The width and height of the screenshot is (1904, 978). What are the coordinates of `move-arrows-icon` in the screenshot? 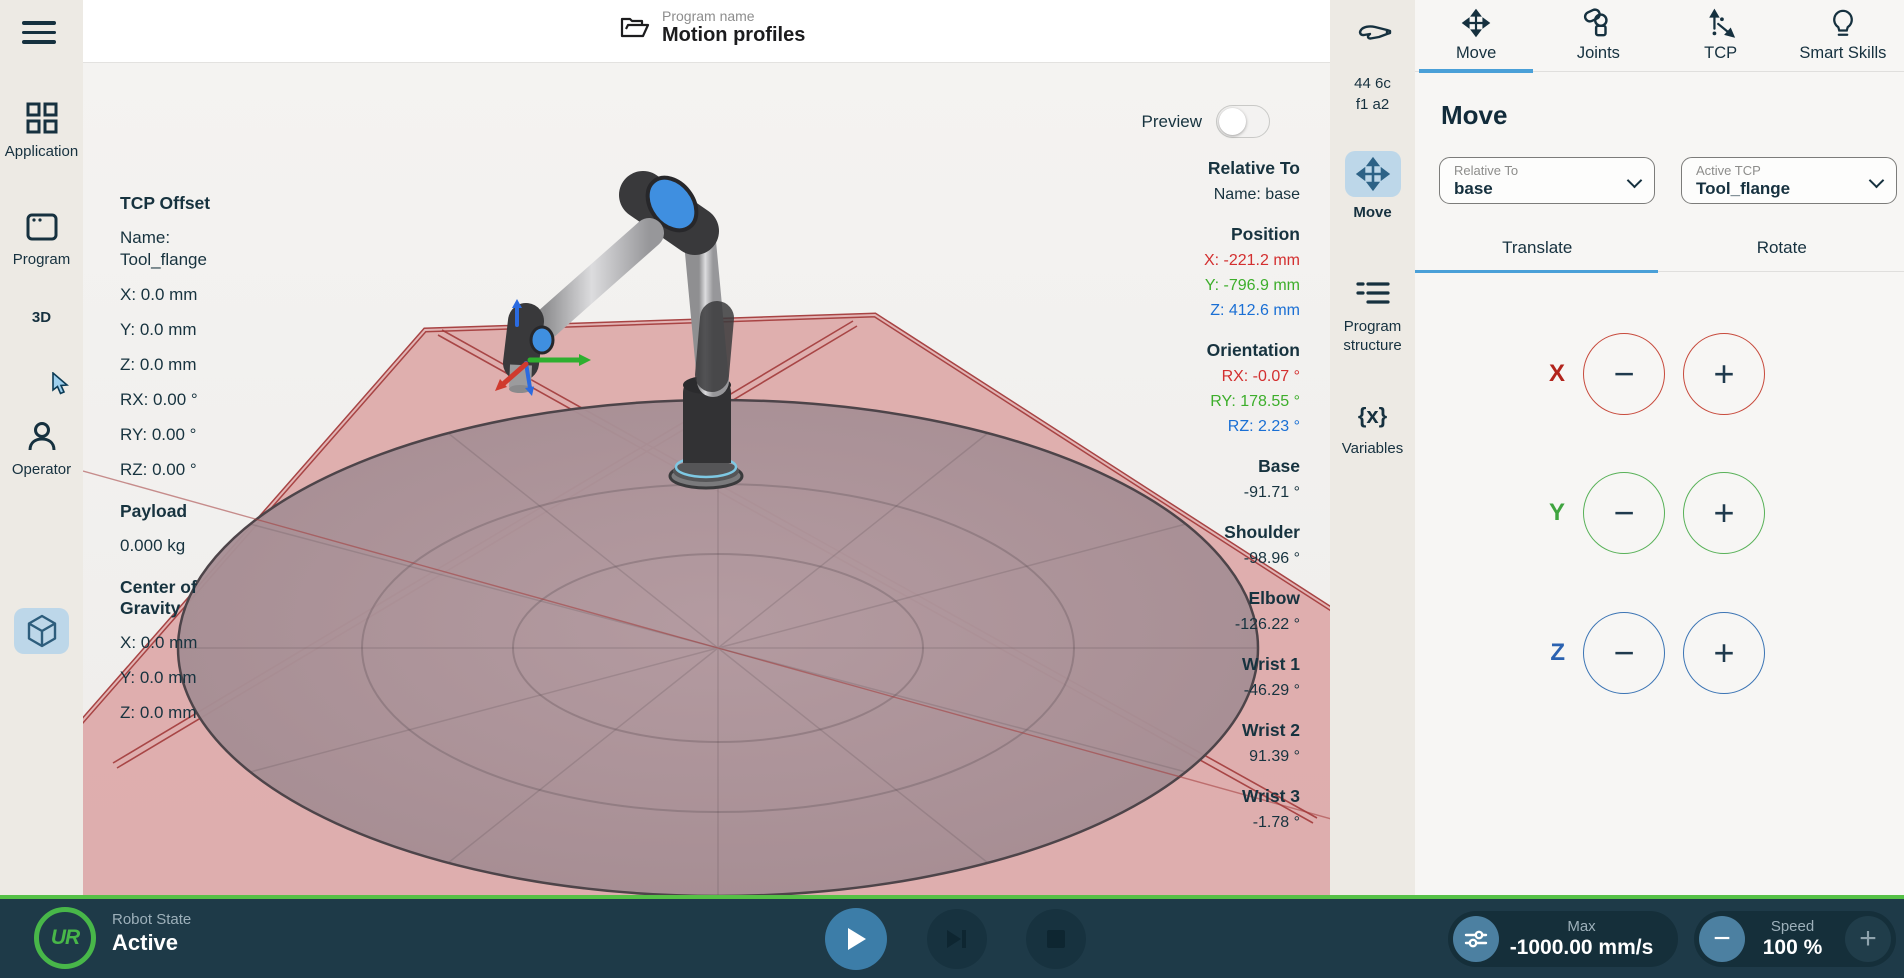 It's located at (1372, 174).